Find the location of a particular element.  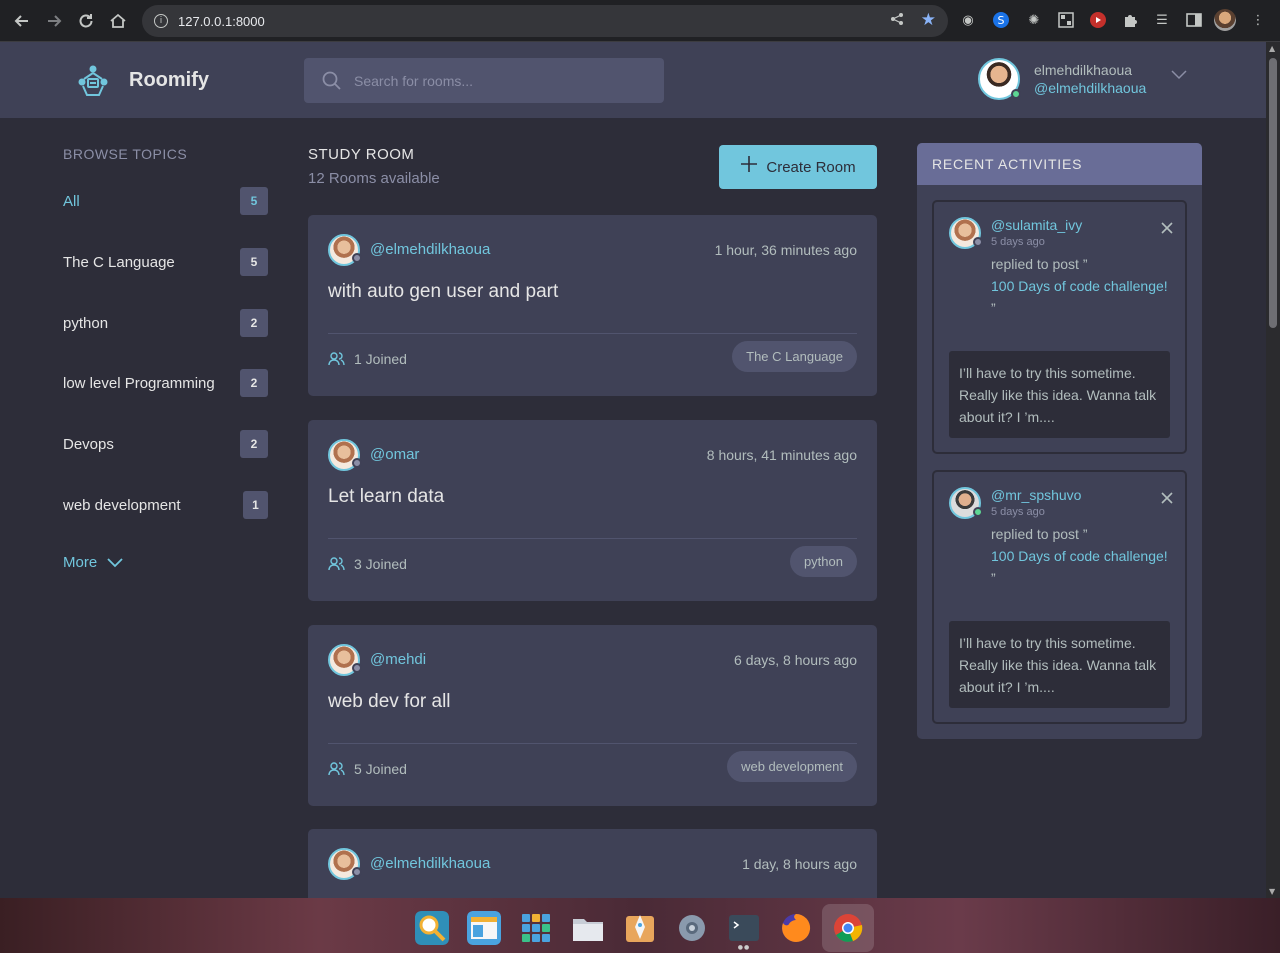

joined-count: 1 Joined is located at coordinates (380, 359).